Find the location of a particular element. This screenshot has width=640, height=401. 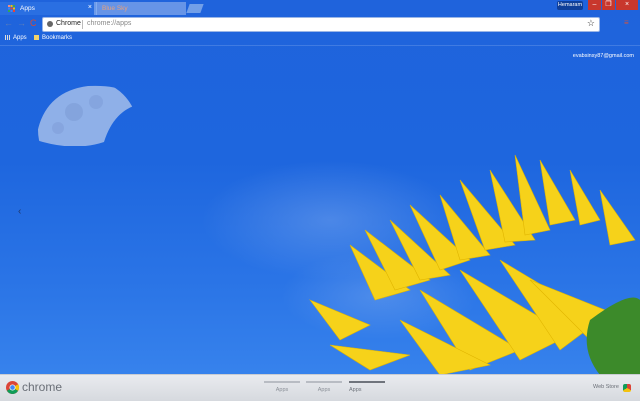

chrome-page-icon is located at coordinates (50, 24).